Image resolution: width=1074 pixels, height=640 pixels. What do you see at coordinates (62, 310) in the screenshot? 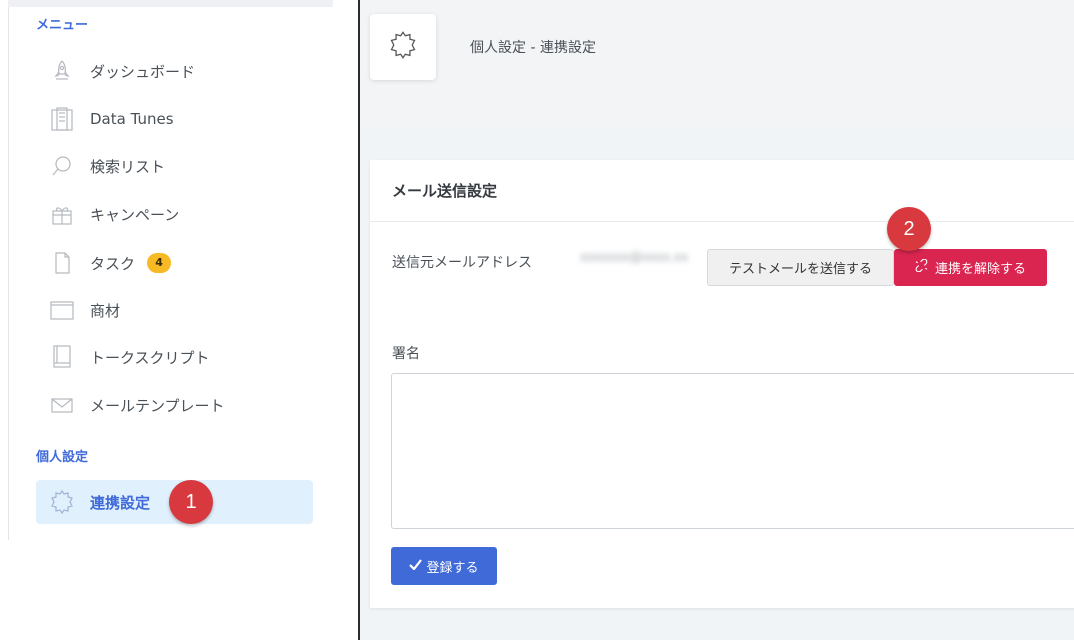
I see `box-icon` at bounding box center [62, 310].